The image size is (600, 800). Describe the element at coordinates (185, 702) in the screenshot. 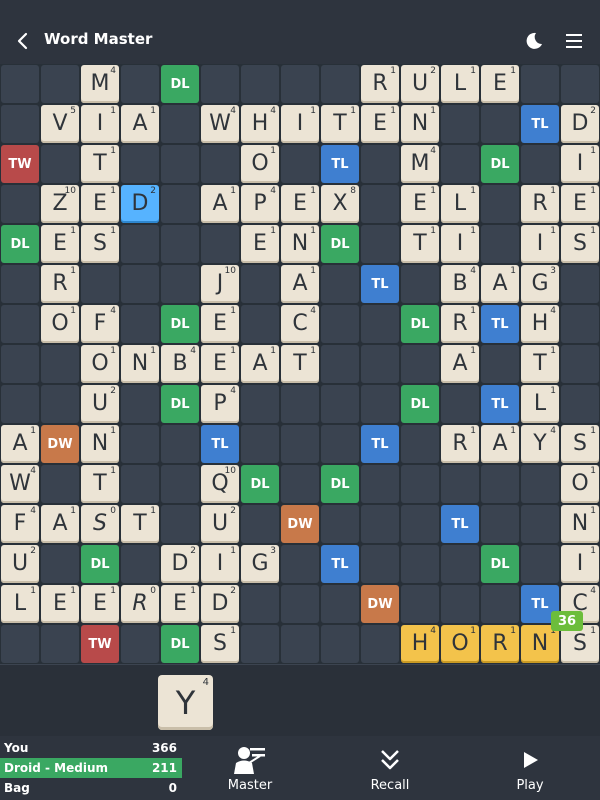

I see `rack-tile: Y 4` at that location.